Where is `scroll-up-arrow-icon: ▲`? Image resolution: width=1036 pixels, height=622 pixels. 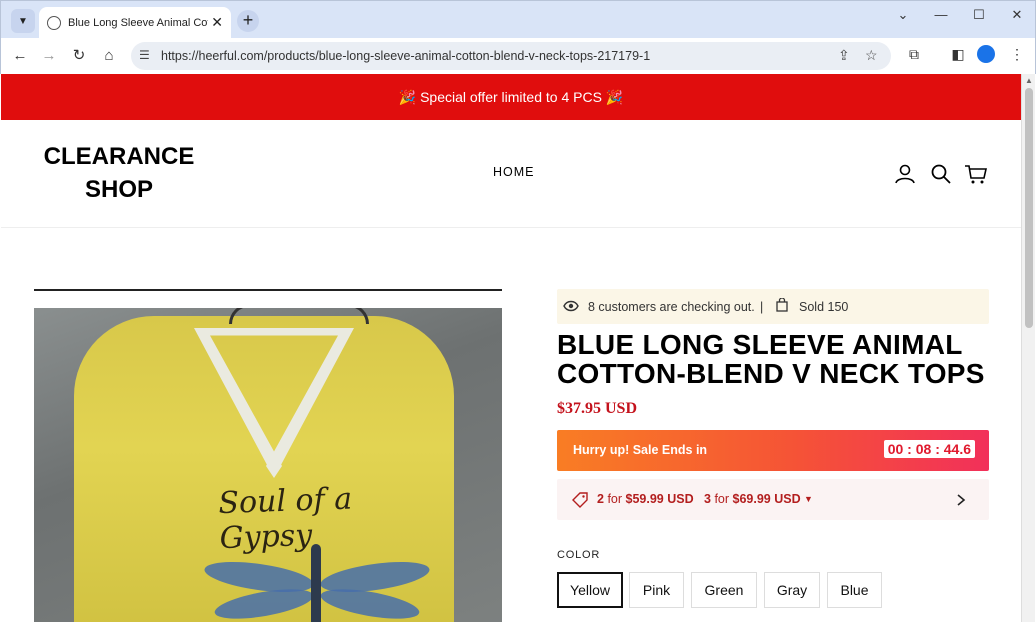
scroll-up-arrow-icon: ▲ is located at coordinates (1029, 80).